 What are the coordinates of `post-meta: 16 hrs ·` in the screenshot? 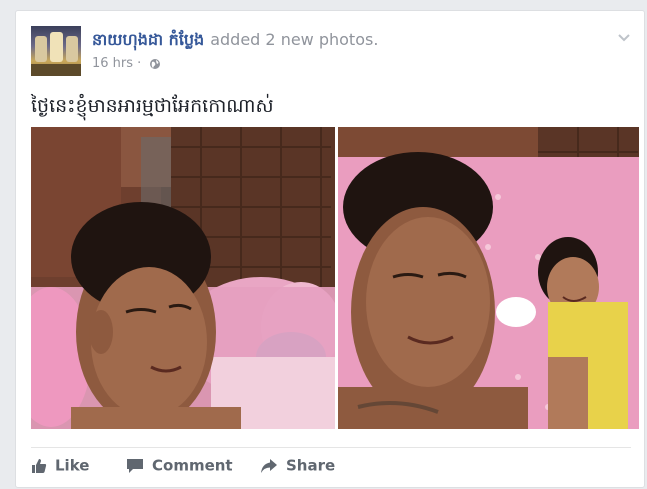 It's located at (126, 64).